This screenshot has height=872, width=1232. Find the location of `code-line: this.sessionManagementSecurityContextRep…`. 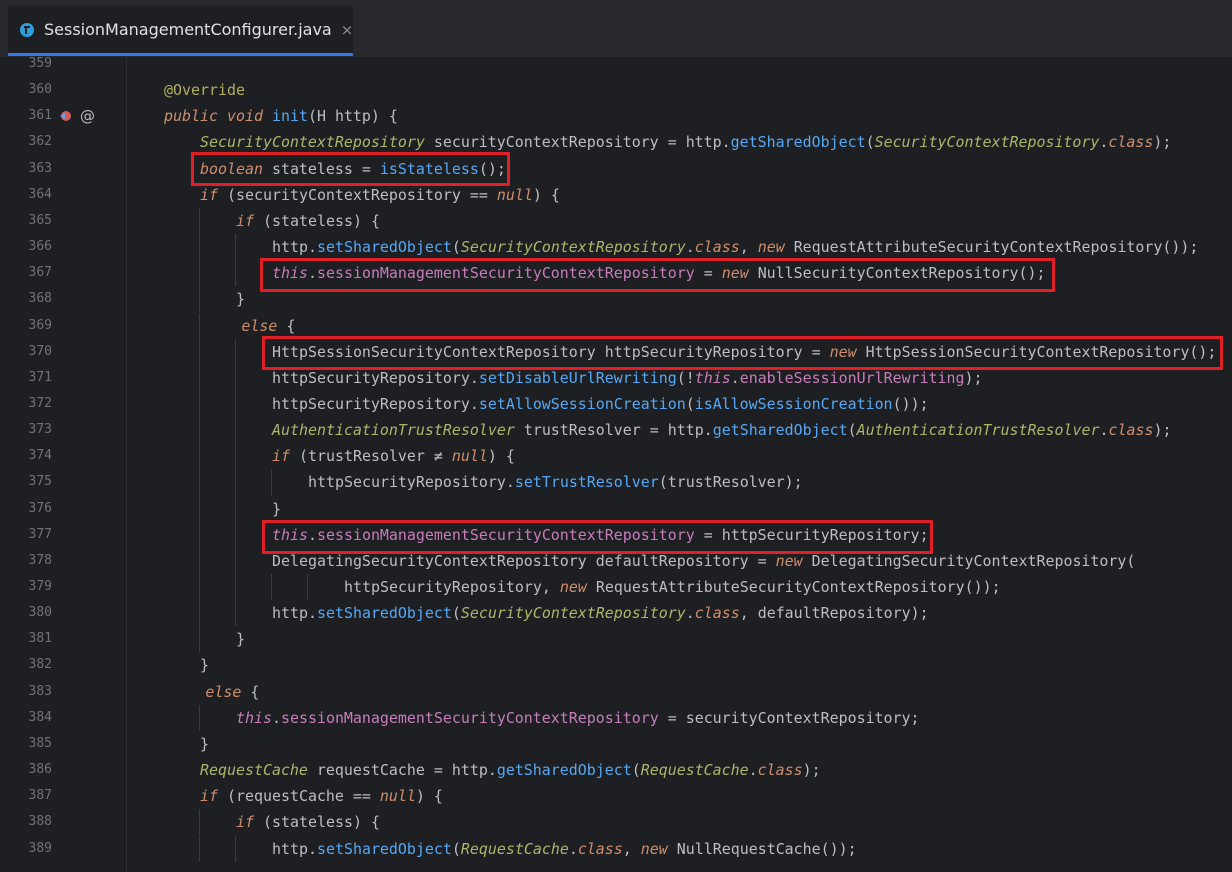

code-line: this.sessionManagementSecurityContextRep… is located at coordinates (578, 718).